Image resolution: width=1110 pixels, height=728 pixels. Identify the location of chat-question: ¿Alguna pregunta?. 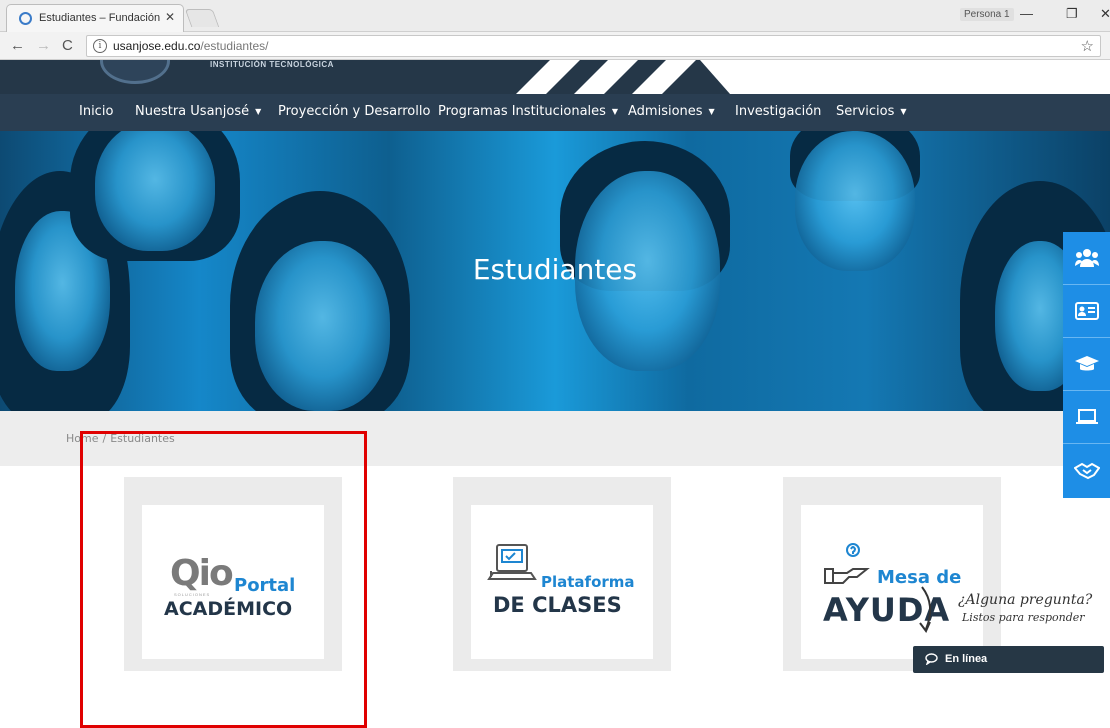
(1025, 600).